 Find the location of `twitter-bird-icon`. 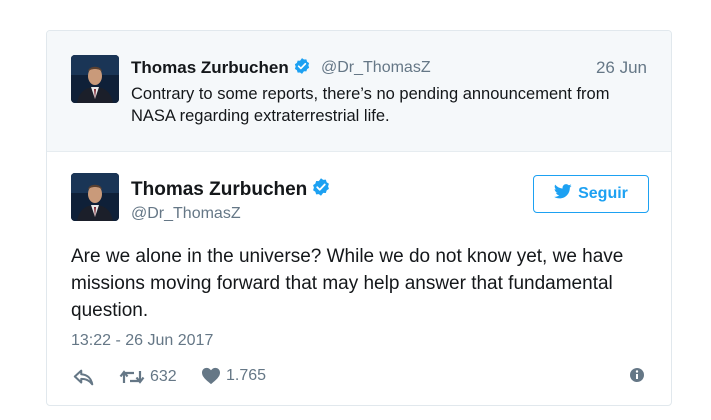

twitter-bird-icon is located at coordinates (563, 194).